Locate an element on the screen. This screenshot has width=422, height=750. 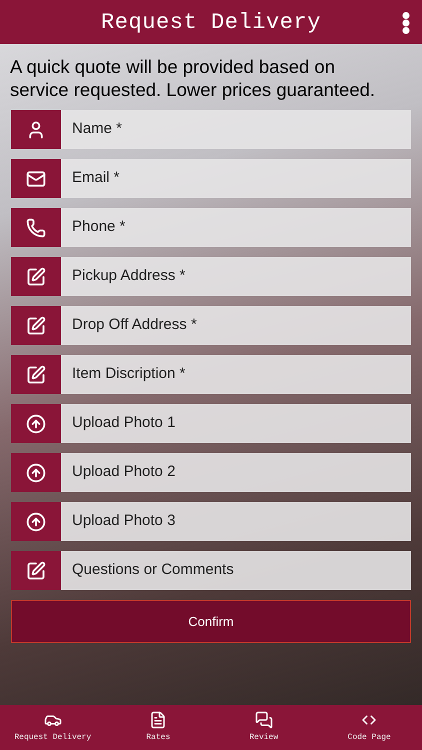
phone-icon is located at coordinates (36, 228).